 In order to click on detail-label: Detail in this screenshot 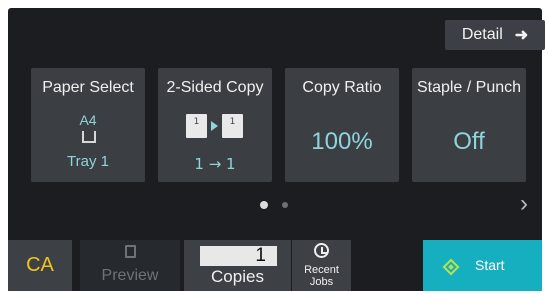, I will do `click(482, 34)`.